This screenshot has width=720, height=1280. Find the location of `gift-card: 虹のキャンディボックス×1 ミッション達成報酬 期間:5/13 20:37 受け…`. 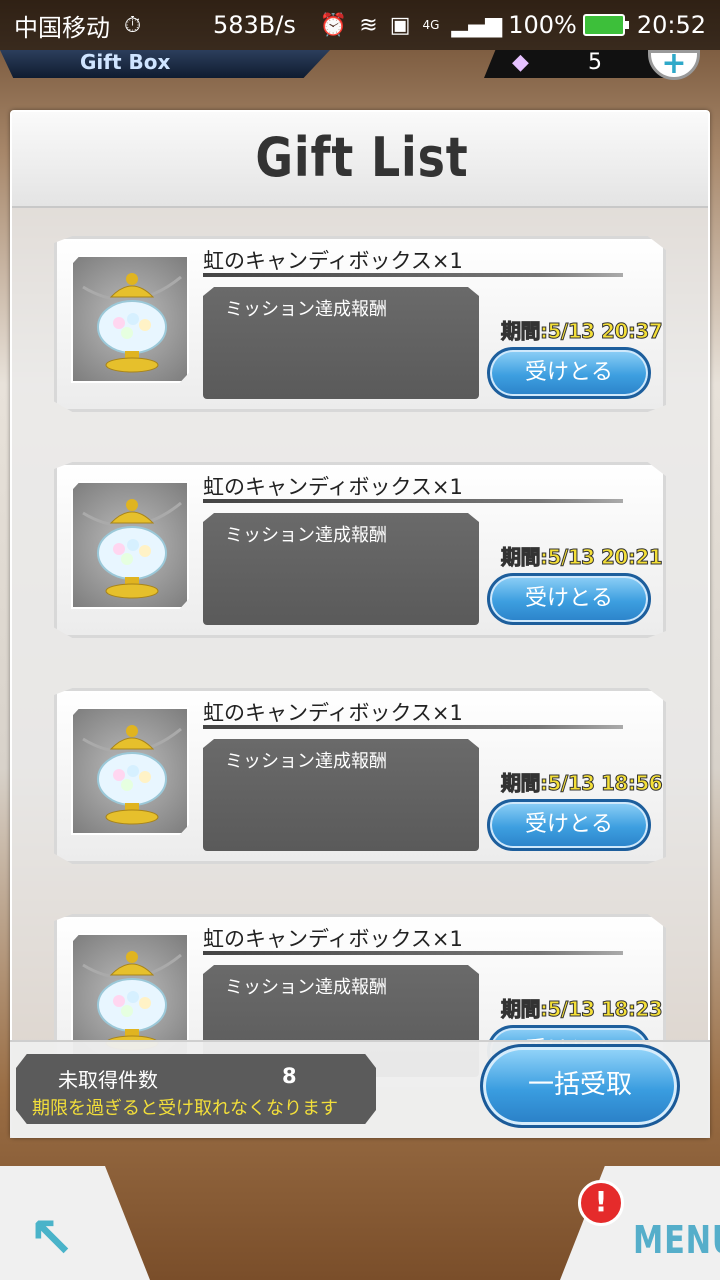

gift-card: 虹のキャンディボックス×1 ミッション達成報酬 期間:5/13 20:37 受け… is located at coordinates (360, 324).